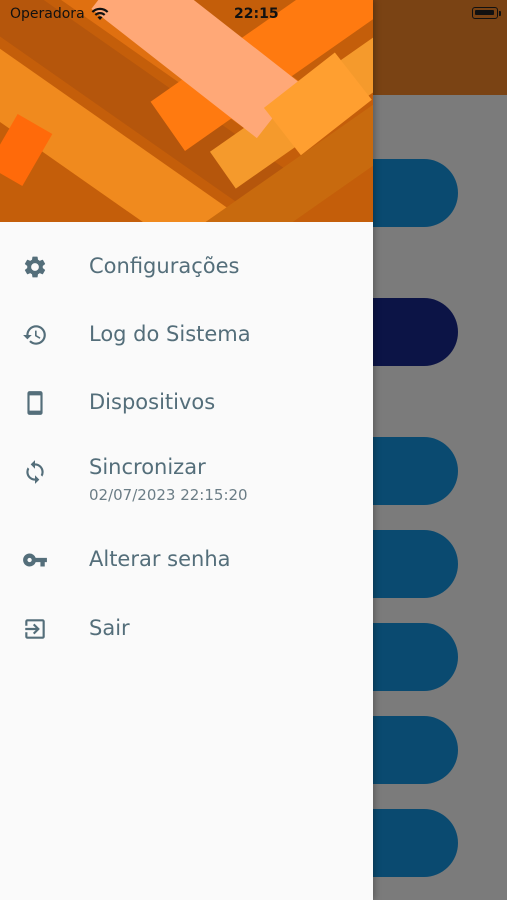 This screenshot has height=900, width=507. I want to click on menu-item-sincronizar: Sincronizar 02/07/2023 22:15:20, so click(186, 480).